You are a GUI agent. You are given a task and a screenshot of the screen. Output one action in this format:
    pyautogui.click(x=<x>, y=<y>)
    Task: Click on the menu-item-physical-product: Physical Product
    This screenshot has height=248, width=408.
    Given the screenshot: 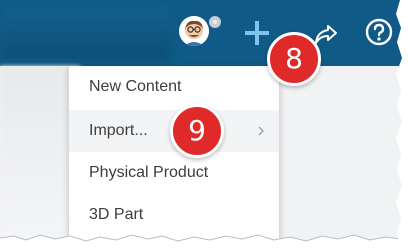 What is the action you would take?
    pyautogui.click(x=174, y=173)
    